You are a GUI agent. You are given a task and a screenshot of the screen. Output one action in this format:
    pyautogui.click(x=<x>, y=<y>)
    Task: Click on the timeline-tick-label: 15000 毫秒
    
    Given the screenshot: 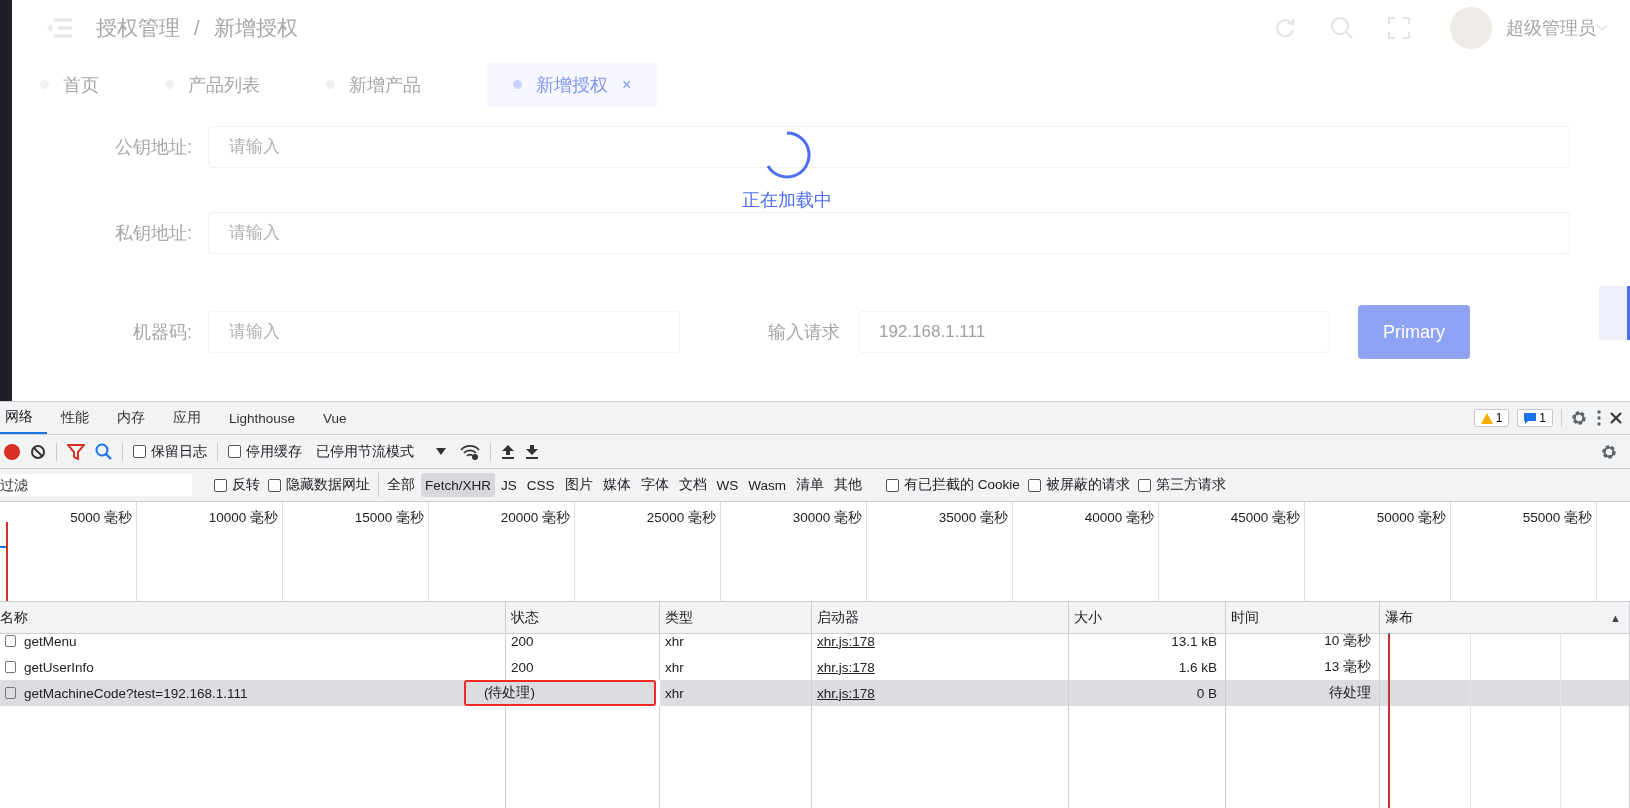 What is the action you would take?
    pyautogui.click(x=389, y=517)
    